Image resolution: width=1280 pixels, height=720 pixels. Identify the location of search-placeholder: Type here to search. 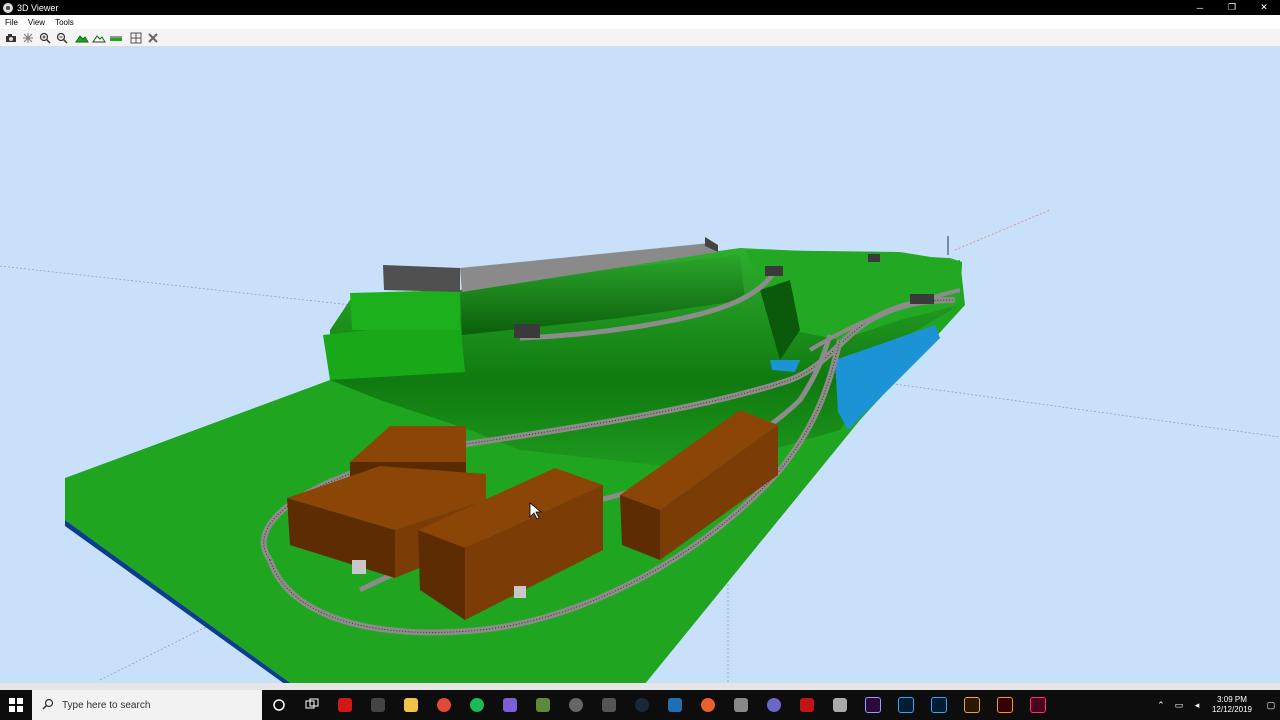
(106, 705).